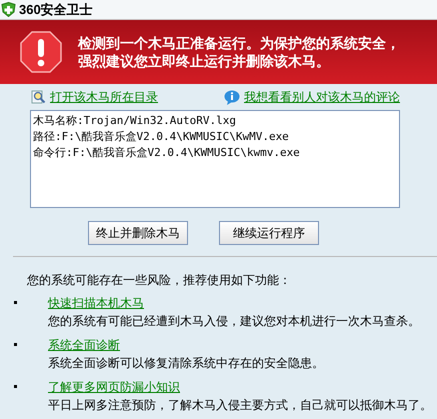  What do you see at coordinates (186, 363) in the screenshot?
I see `description: 系统全面诊断可以修复清除系统中存在的安全隐患。` at bounding box center [186, 363].